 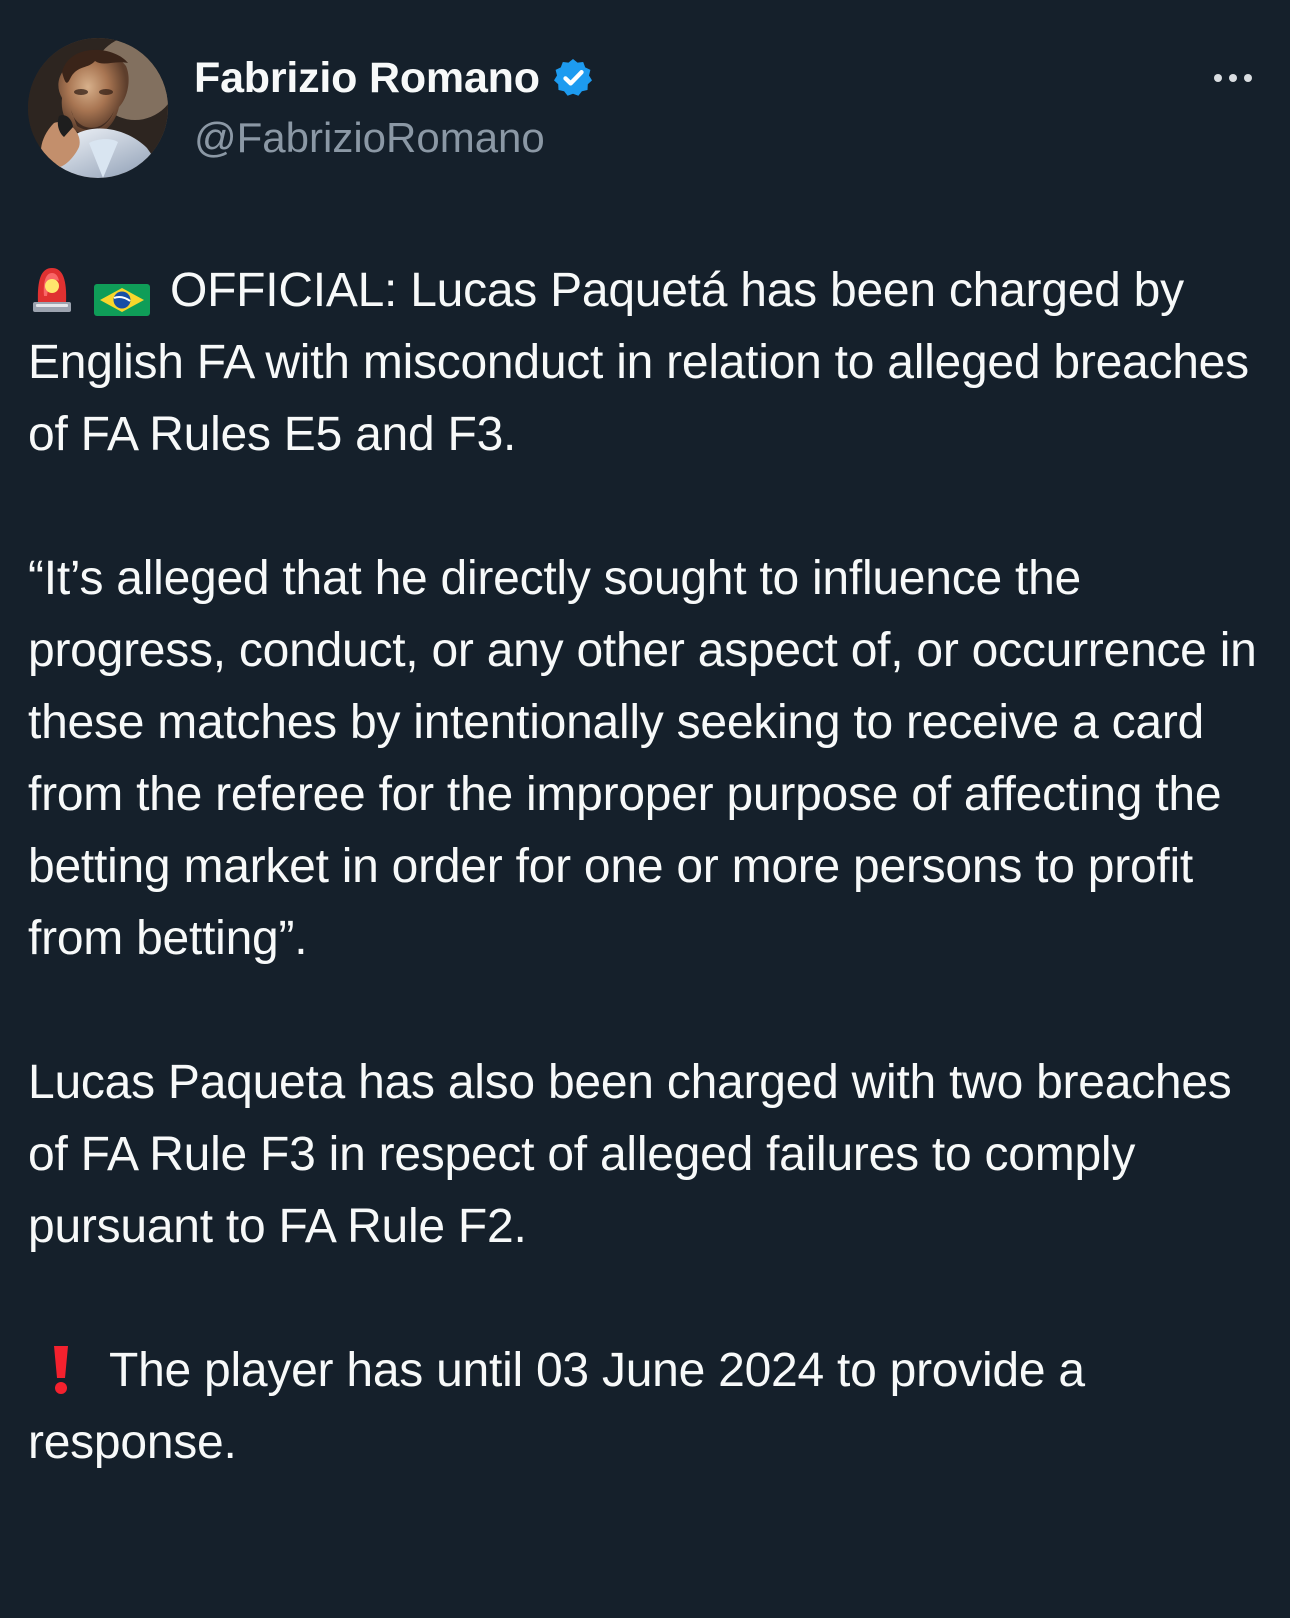 I want to click on author-name: Fabrizio Romano, so click(x=367, y=78).